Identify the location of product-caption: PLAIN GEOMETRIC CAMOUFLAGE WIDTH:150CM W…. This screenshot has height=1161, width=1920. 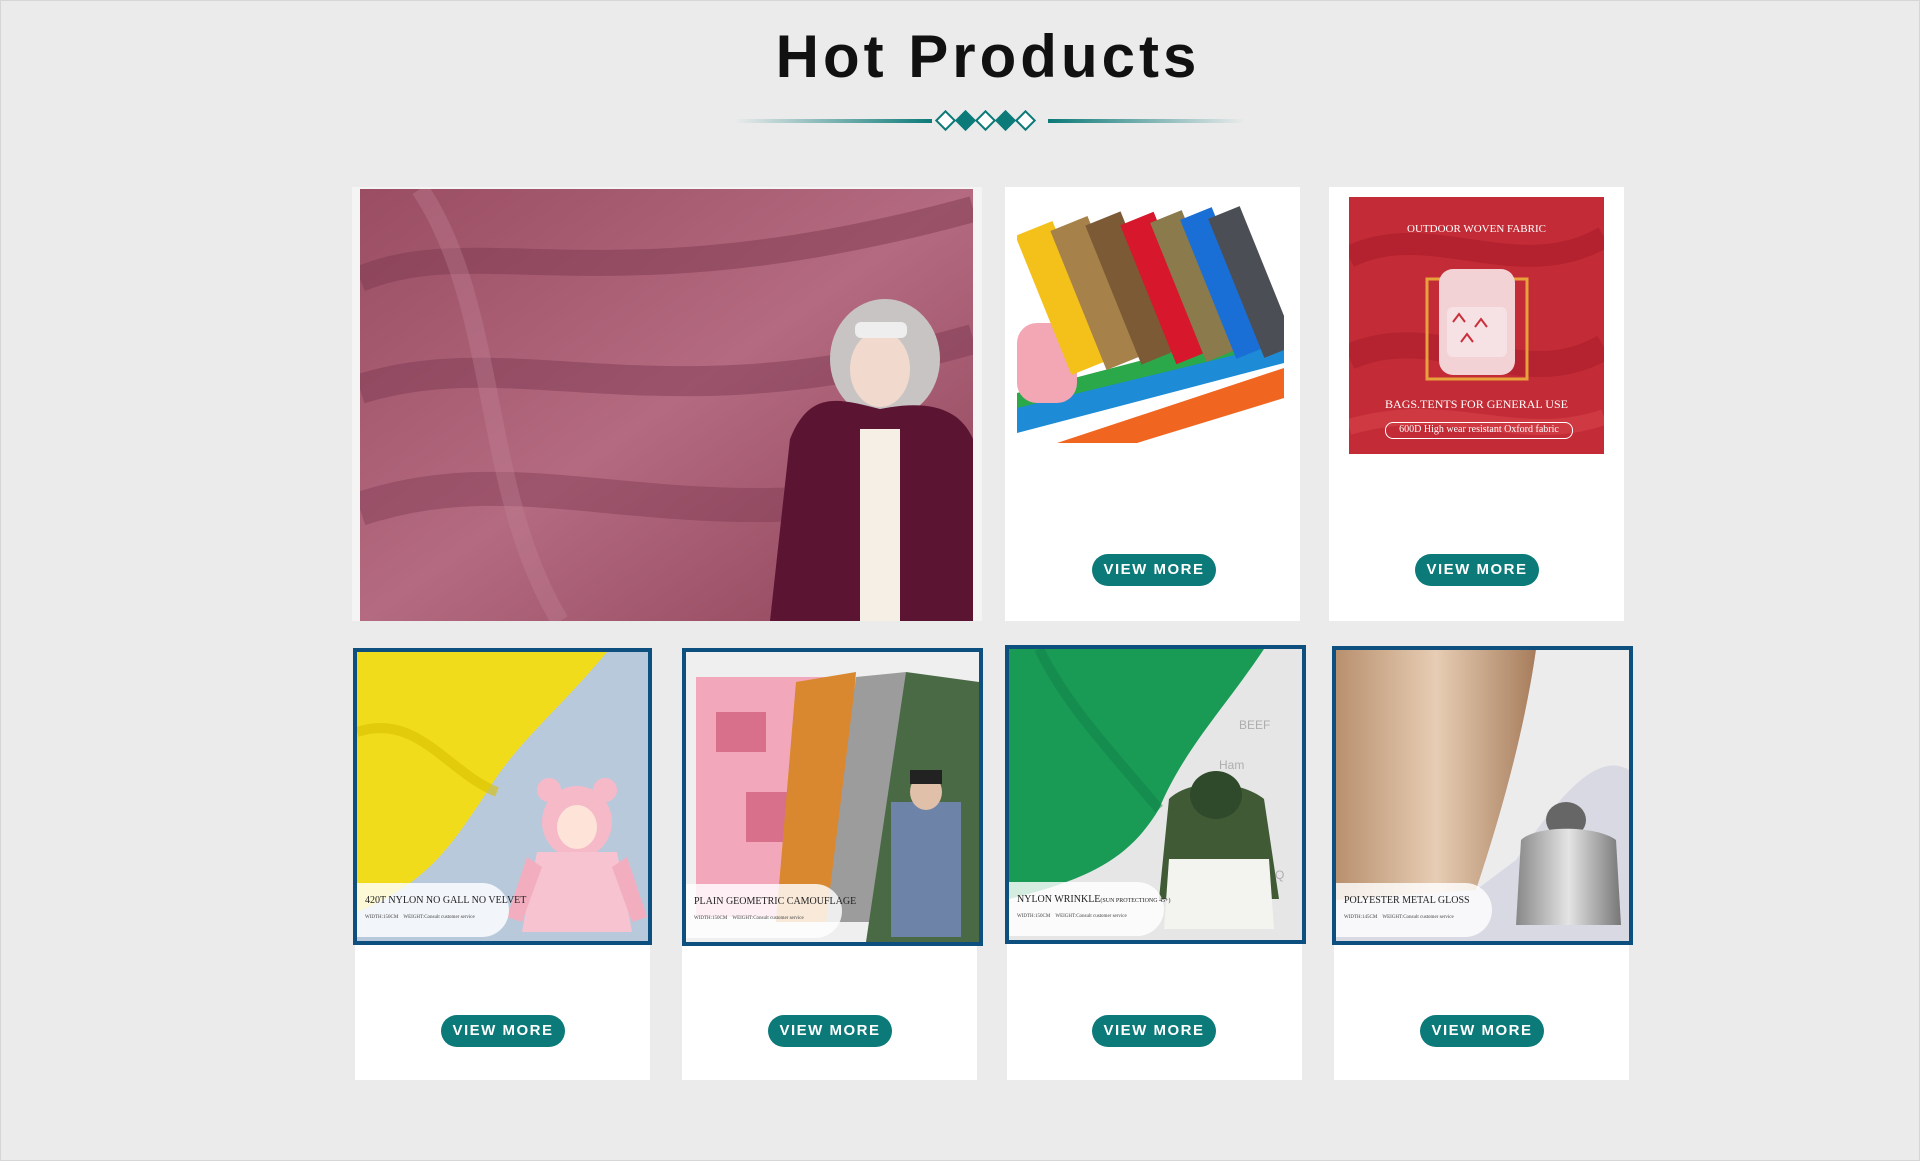
(771, 911).